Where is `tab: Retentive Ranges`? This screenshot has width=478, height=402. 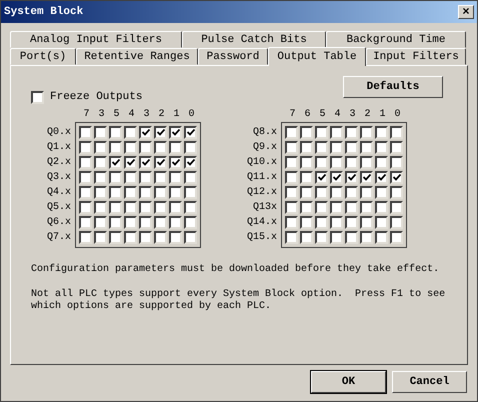
tab: Retentive Ranges is located at coordinates (137, 56).